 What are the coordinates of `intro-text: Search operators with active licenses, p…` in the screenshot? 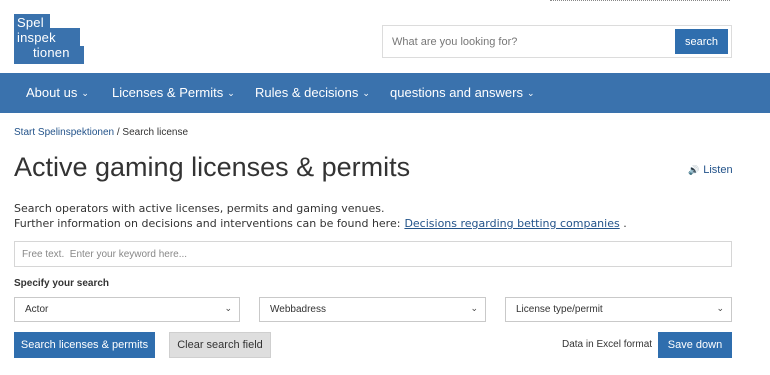 It's located at (320, 216).